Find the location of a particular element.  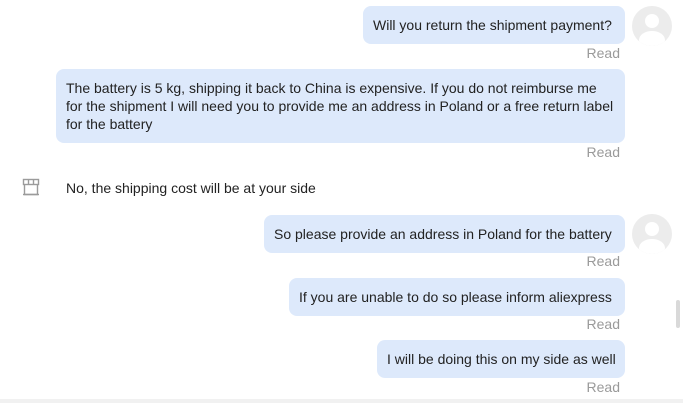

message-text: I will be doing this on my side as well is located at coordinates (501, 359).